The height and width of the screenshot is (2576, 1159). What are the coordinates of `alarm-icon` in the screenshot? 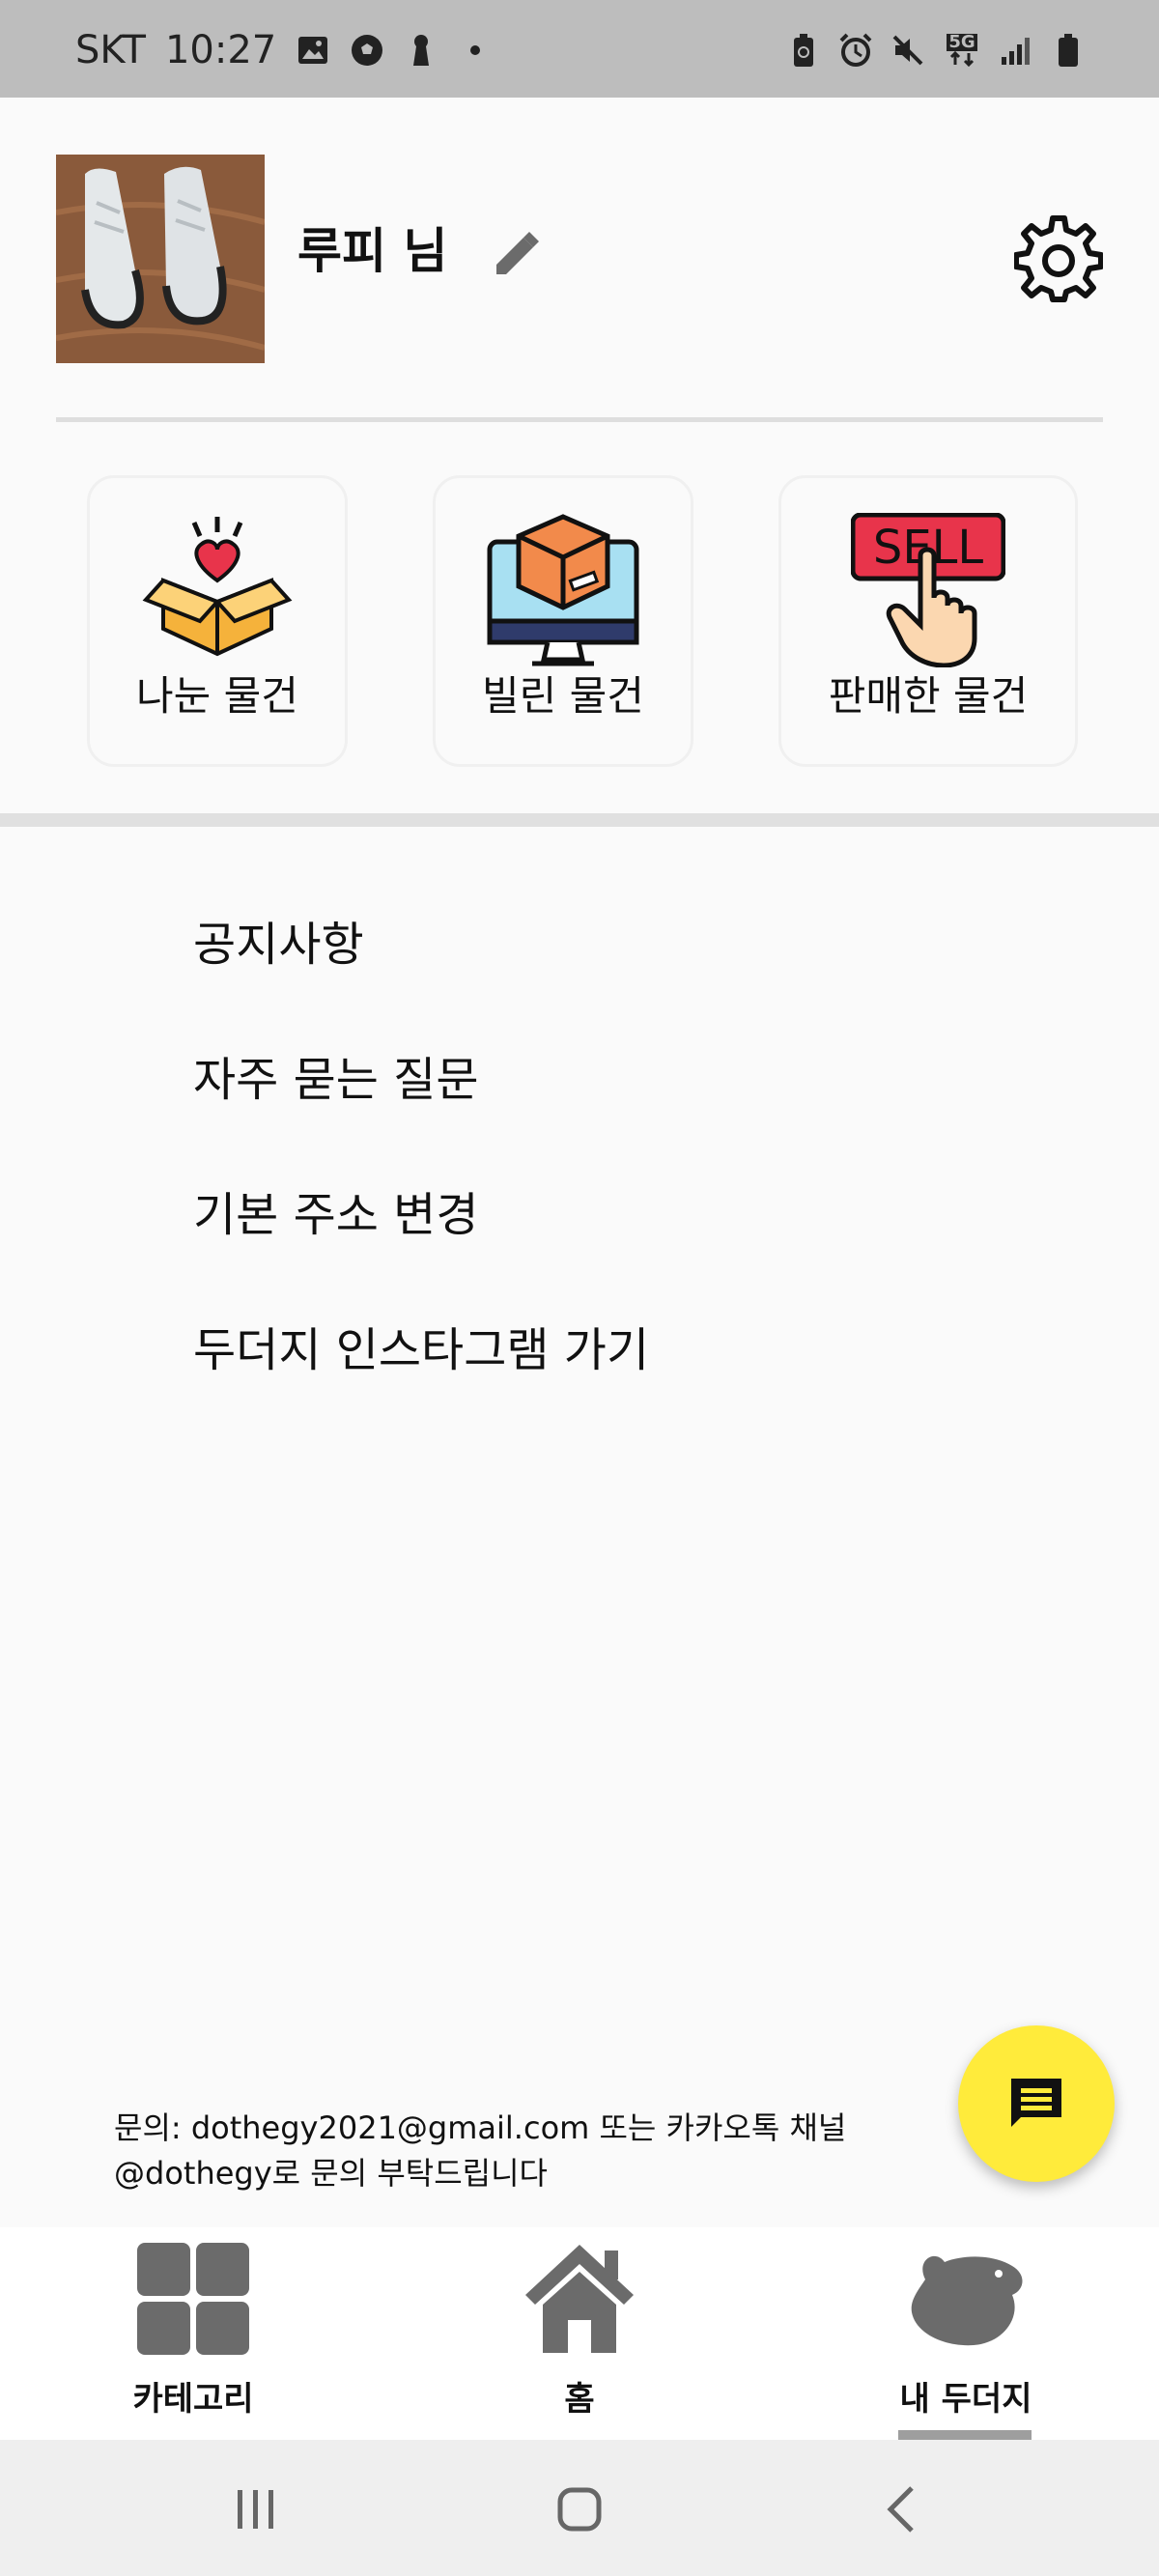 It's located at (855, 50).